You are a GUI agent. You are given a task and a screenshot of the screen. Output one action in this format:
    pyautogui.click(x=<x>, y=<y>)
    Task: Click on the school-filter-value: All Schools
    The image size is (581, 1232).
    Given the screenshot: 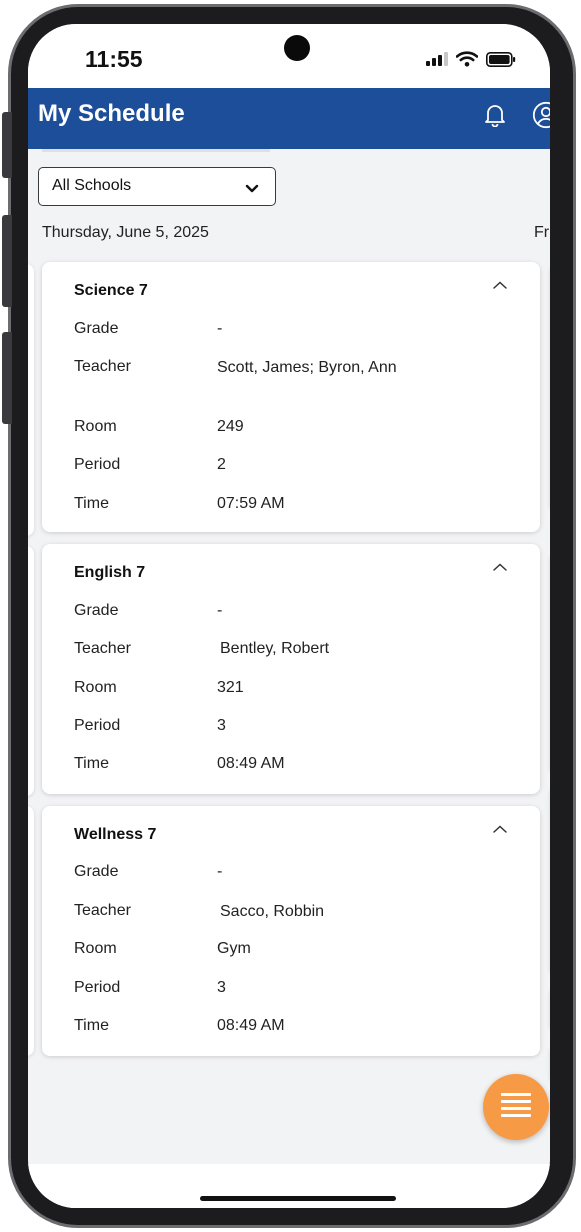 What is the action you would take?
    pyautogui.click(x=92, y=185)
    